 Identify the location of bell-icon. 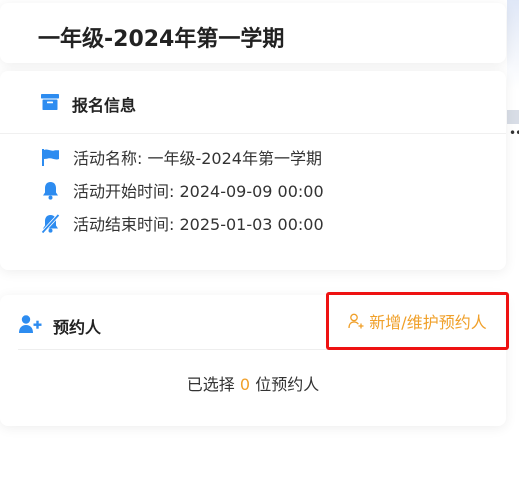
(50, 190).